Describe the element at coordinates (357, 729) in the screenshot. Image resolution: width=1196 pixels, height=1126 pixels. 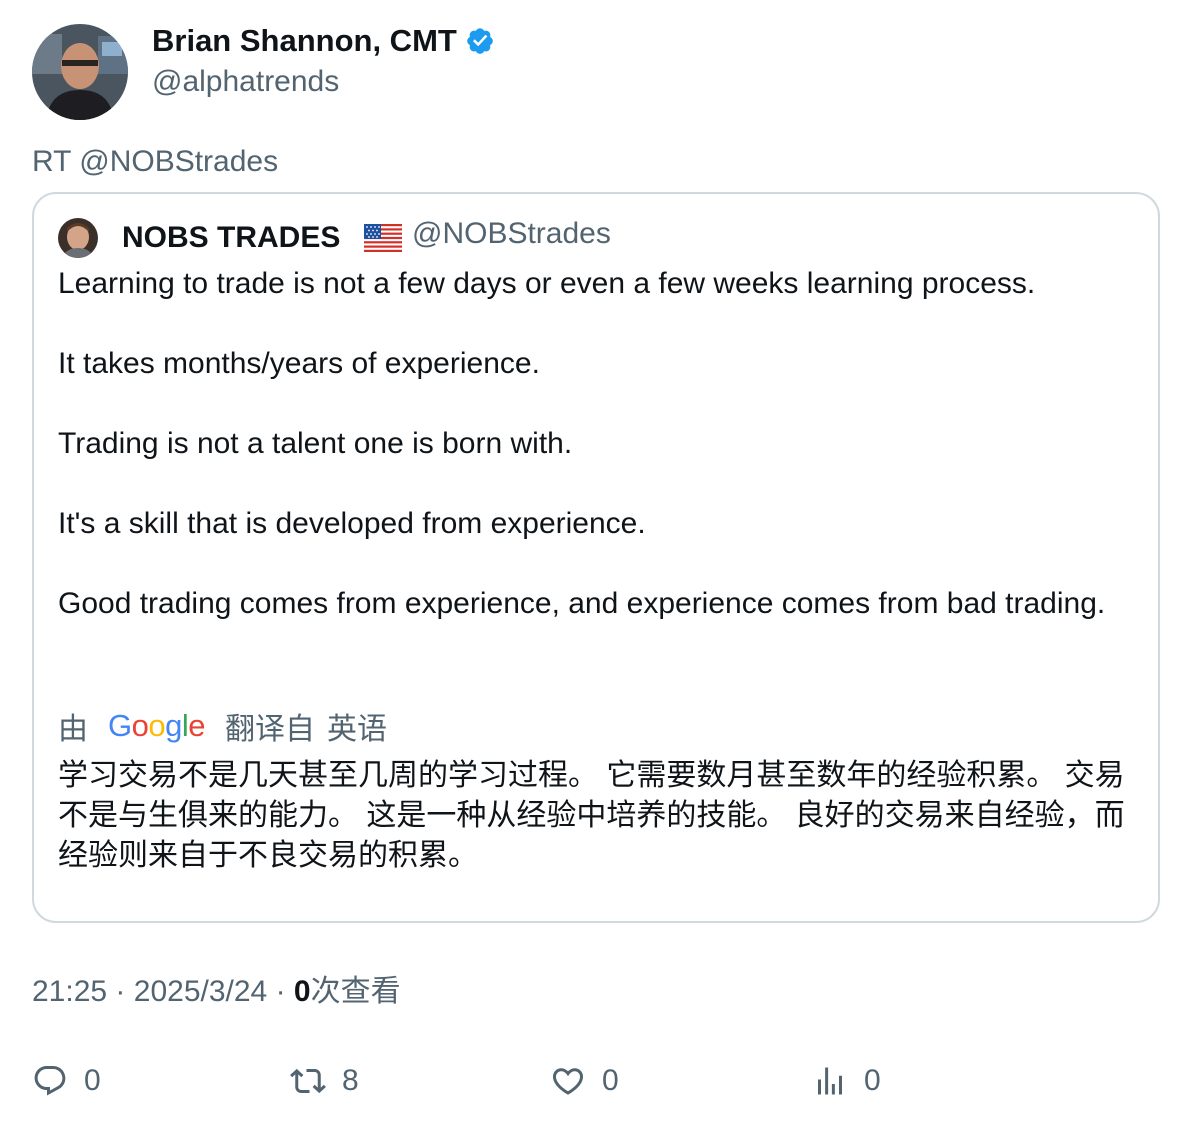
I see `source-language: 英语` at that location.